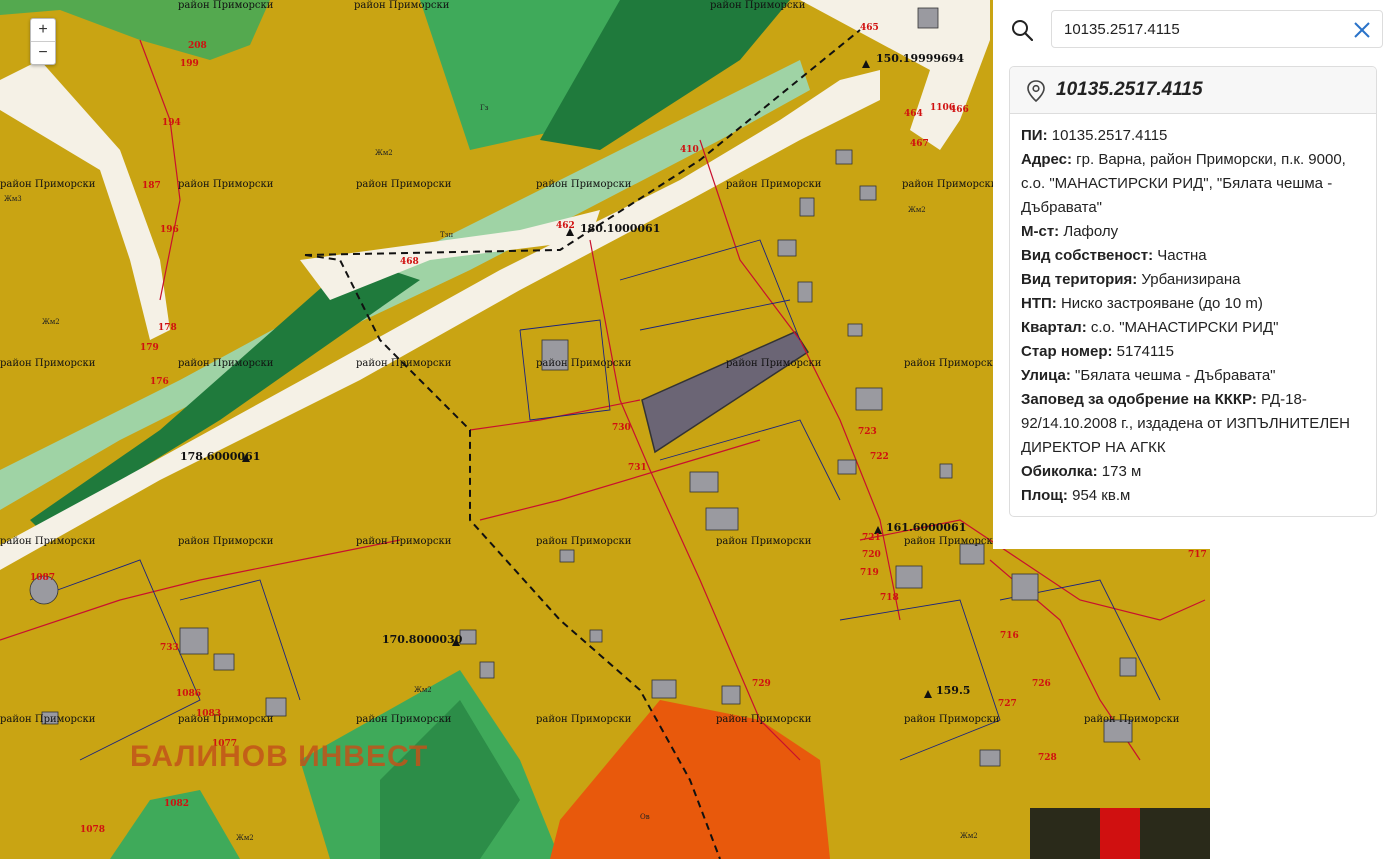  I want to click on parcel-number: 410, so click(689, 150).